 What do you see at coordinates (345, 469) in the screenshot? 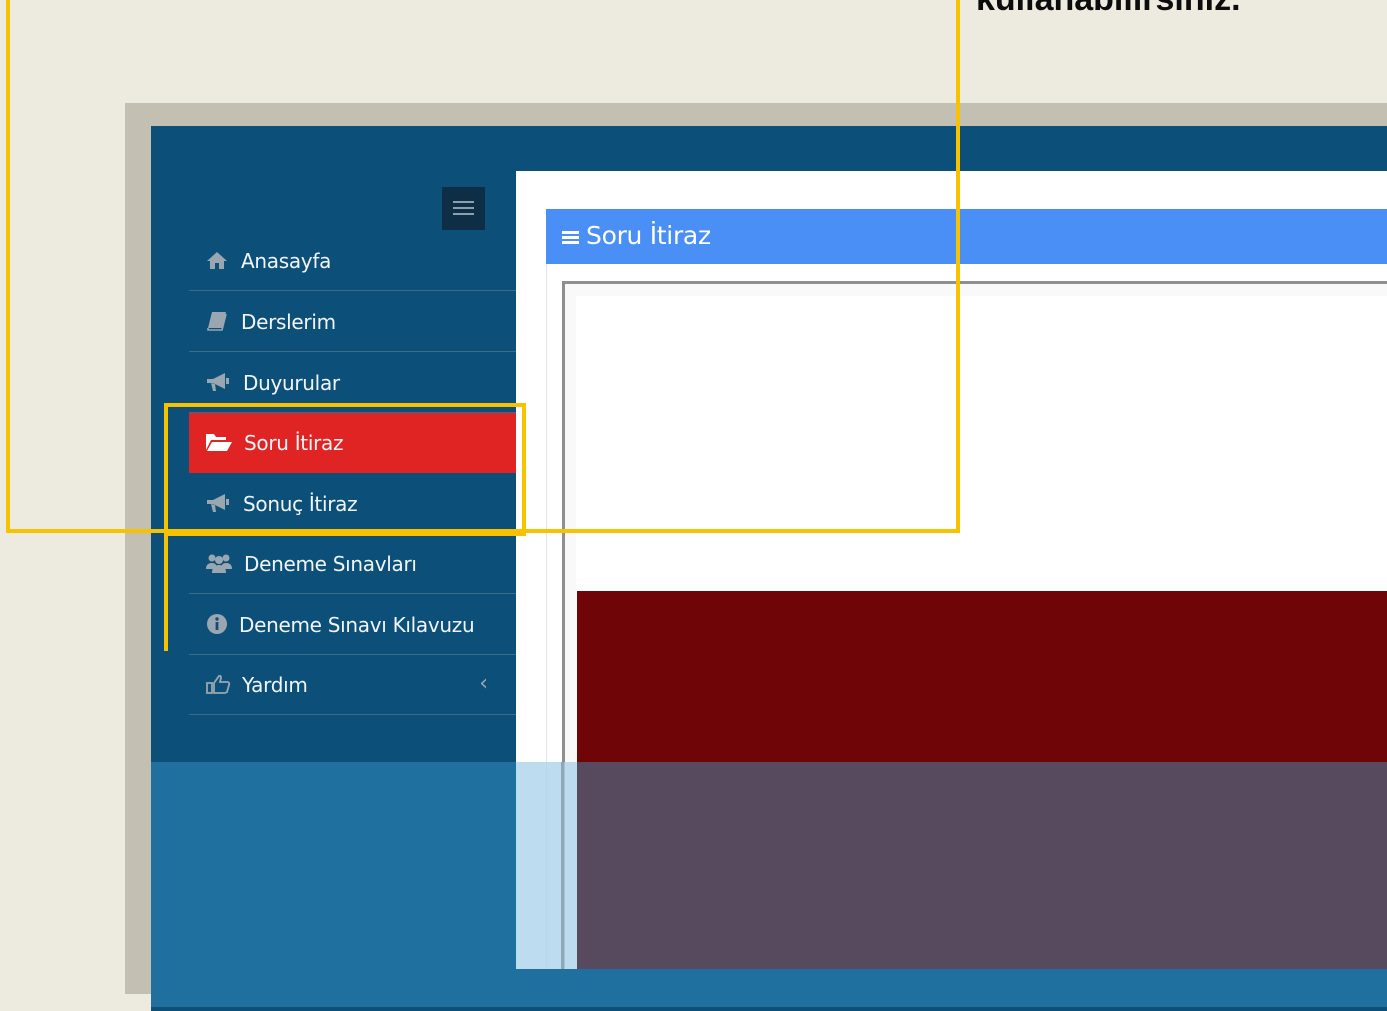
I see `highlight-menu-box` at bounding box center [345, 469].